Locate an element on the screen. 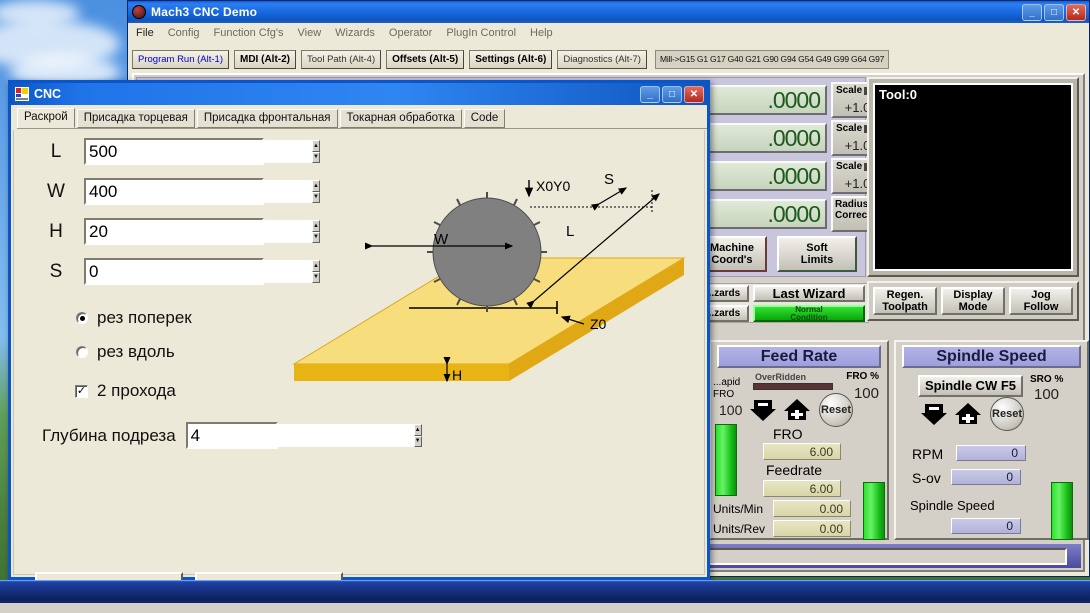  label-s: S is located at coordinates (609, 179).